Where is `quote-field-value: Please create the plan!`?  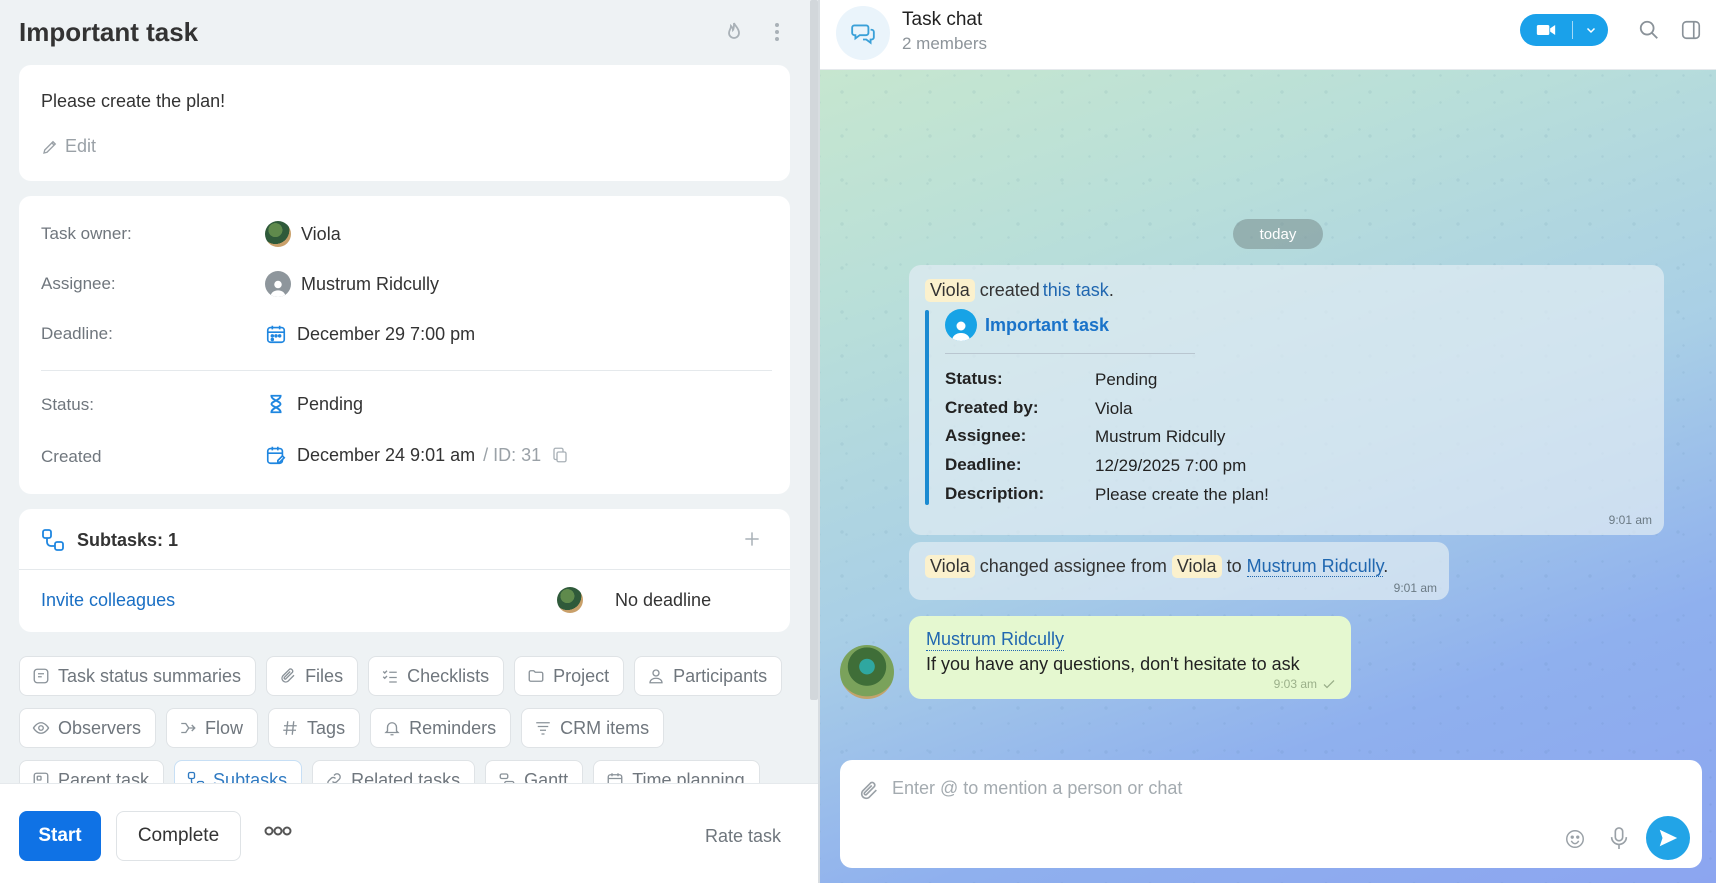
quote-field-value: Please create the plan! is located at coordinates (1182, 494).